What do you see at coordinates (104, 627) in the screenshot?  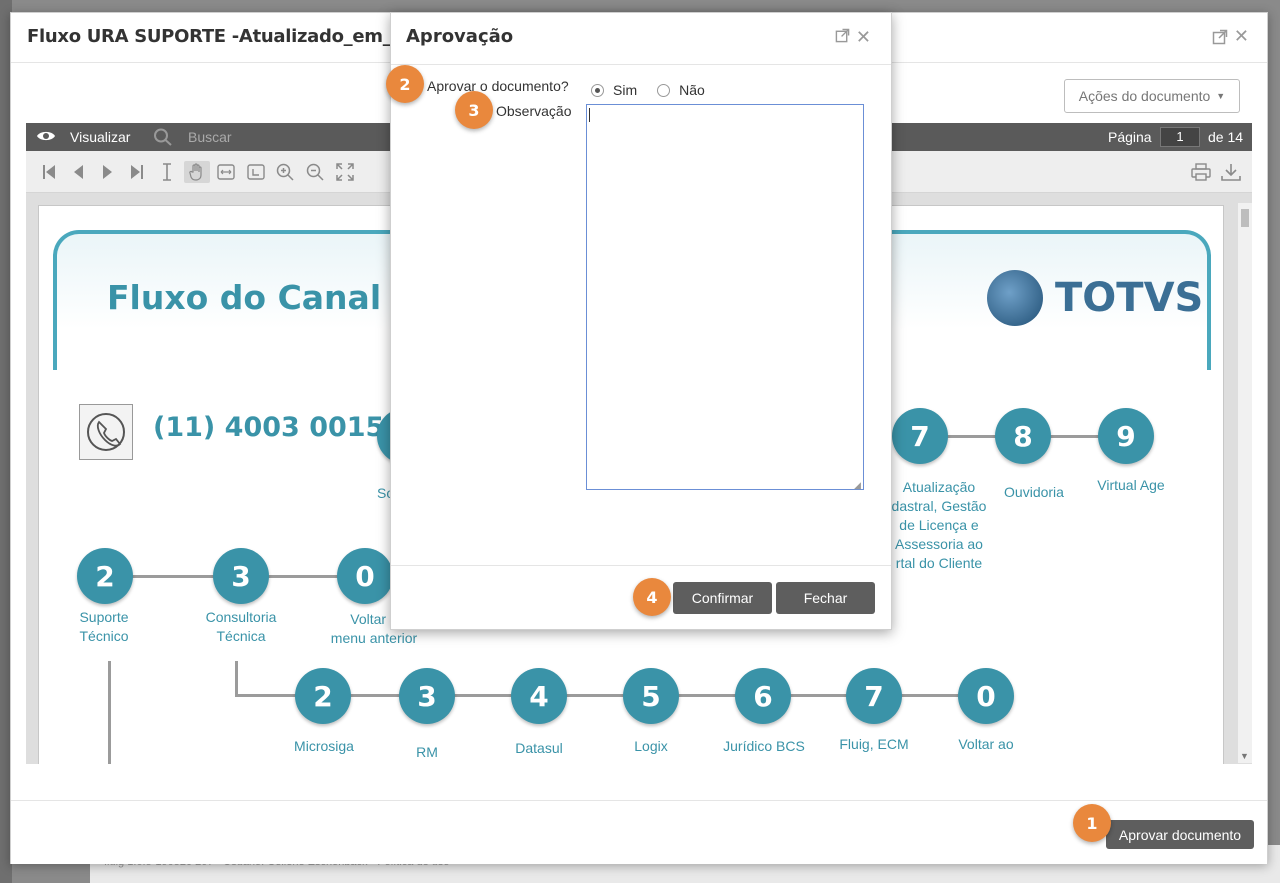 I see `node-label-2-mid: Suporte Técnico` at bounding box center [104, 627].